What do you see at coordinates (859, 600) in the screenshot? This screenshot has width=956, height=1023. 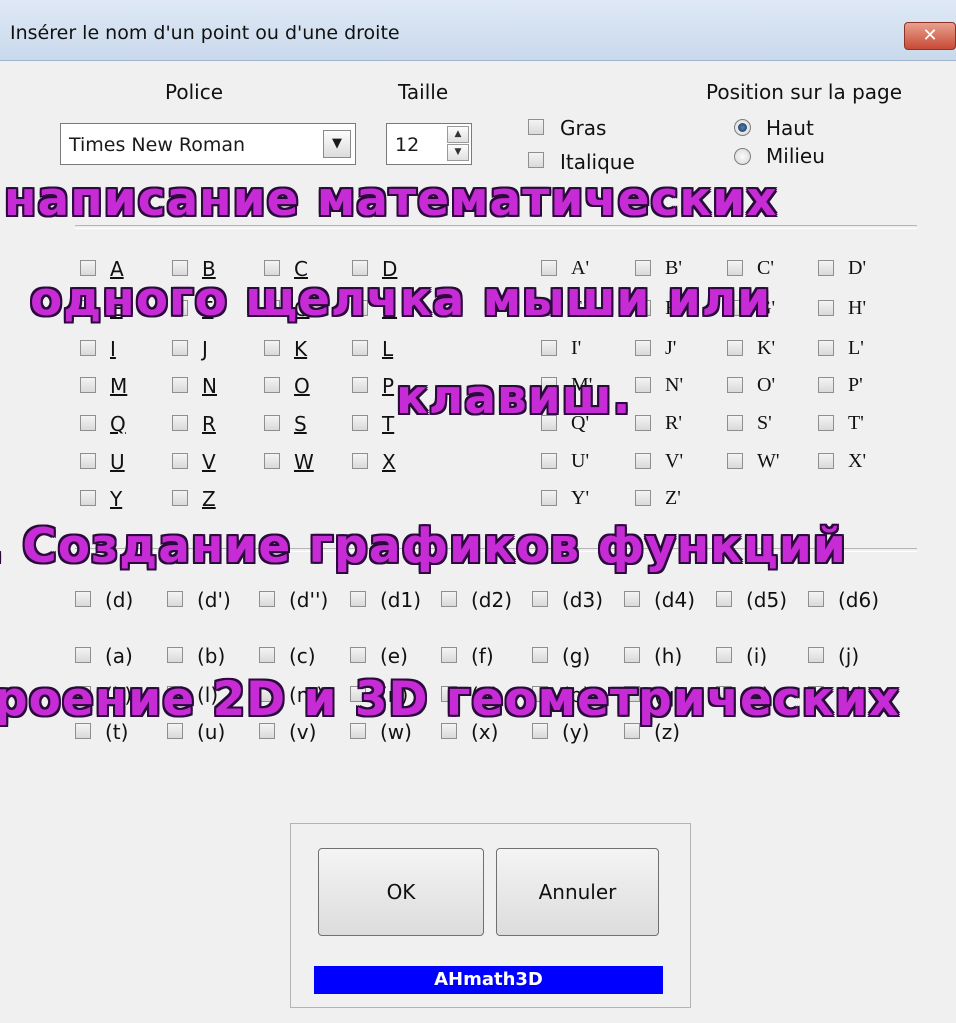 I see `line-d-8-label: (d6)` at bounding box center [859, 600].